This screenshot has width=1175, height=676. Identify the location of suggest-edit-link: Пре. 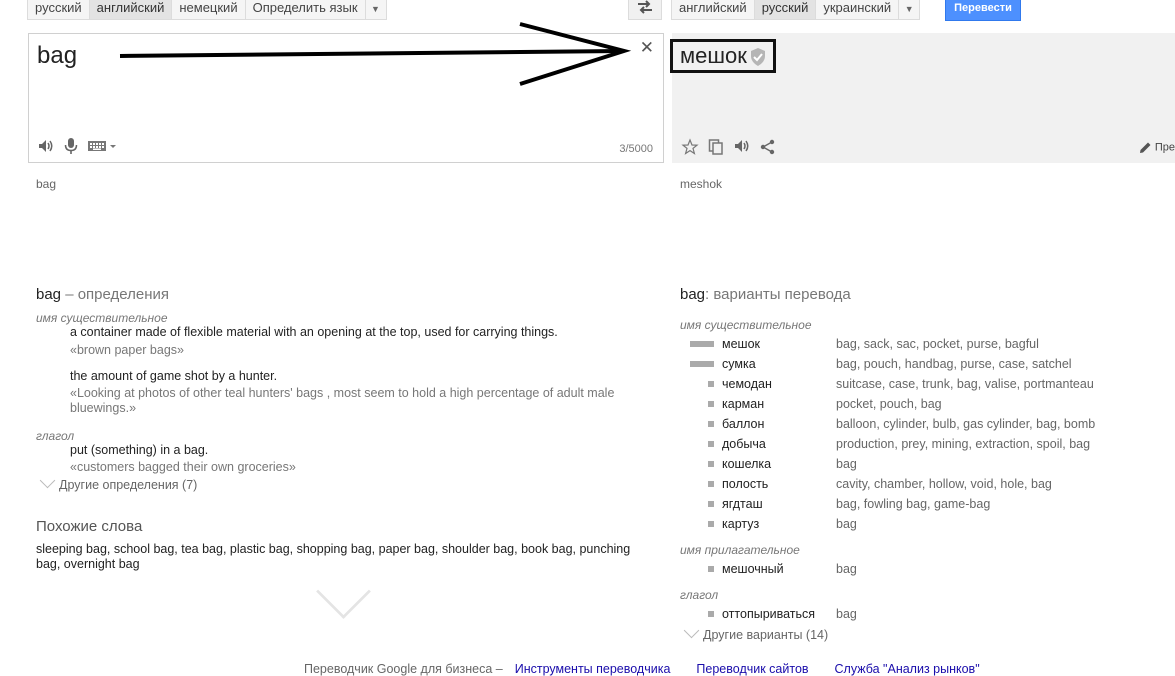
(1157, 147).